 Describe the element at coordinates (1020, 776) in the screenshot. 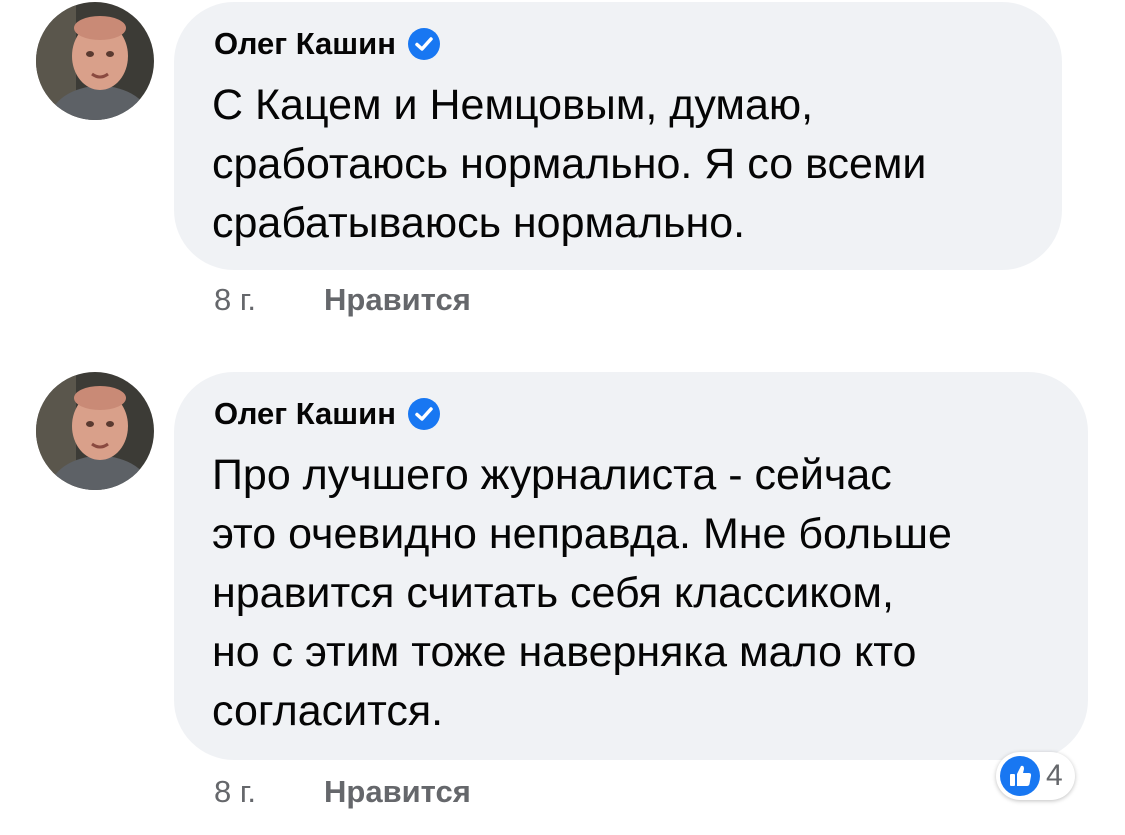

I see `like-reaction-icon` at that location.